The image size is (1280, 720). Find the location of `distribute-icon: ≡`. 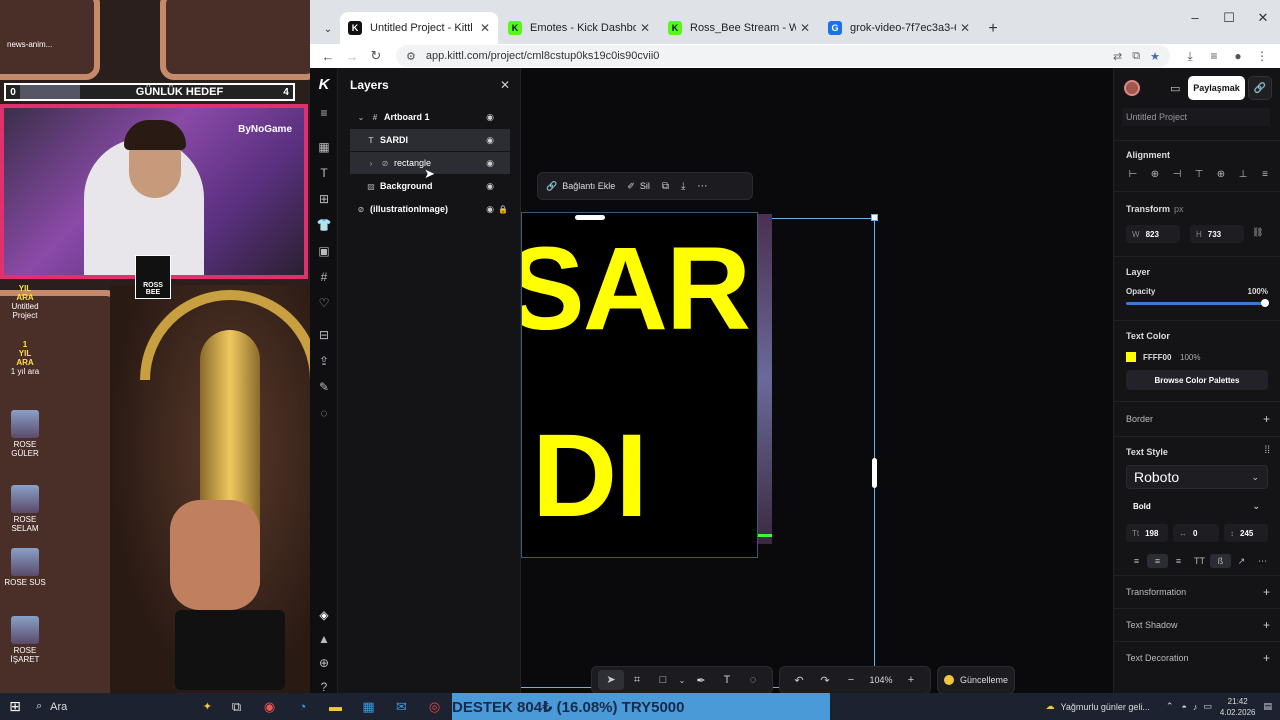

distribute-icon: ≡ is located at coordinates (1265, 174).